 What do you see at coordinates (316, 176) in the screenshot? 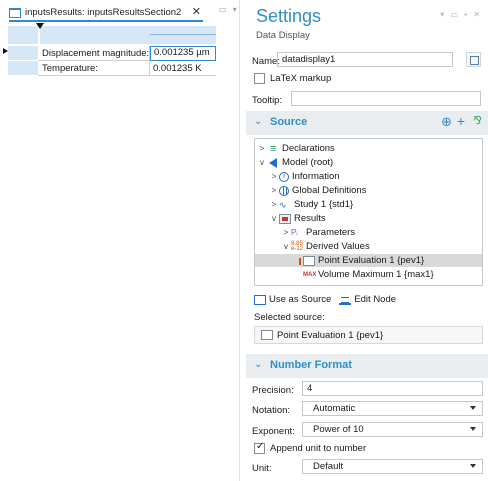
I see `tree-node-label: Information` at bounding box center [316, 176].